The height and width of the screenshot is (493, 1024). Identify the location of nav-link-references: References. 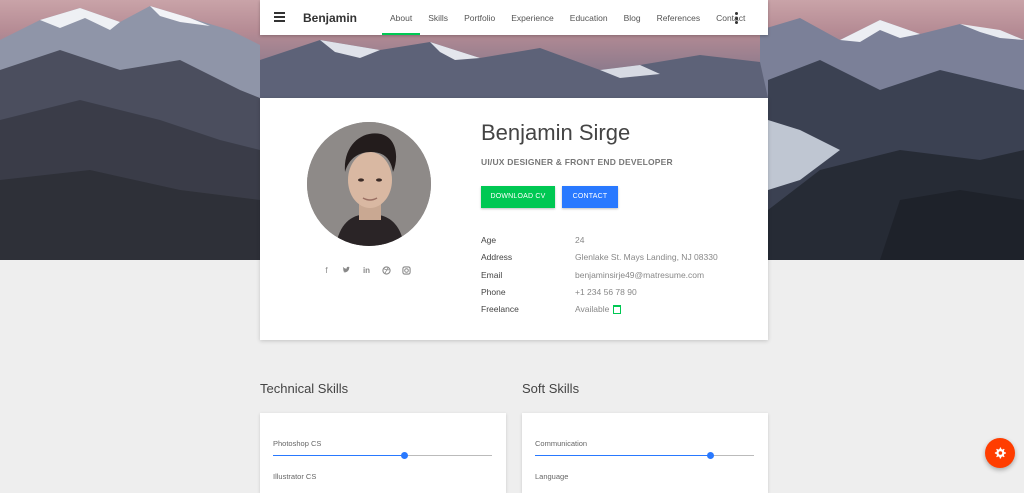
(678, 17).